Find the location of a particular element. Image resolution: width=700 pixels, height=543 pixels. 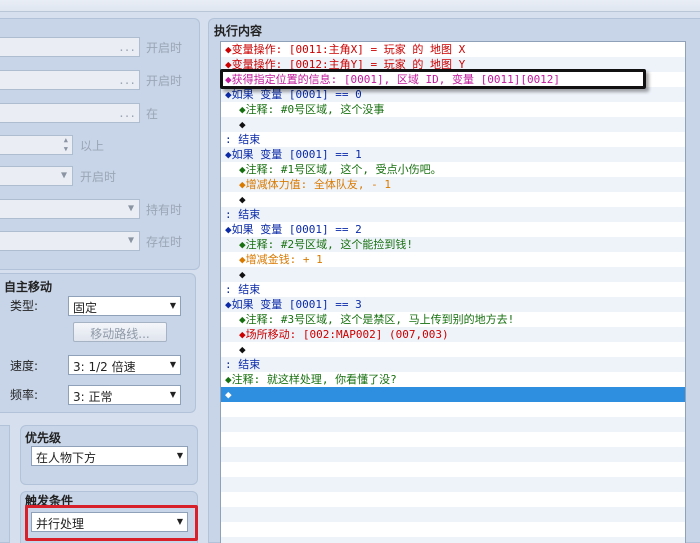

command-text: ◆如果 变量 [0001] == 3 is located at coordinates (293, 304).